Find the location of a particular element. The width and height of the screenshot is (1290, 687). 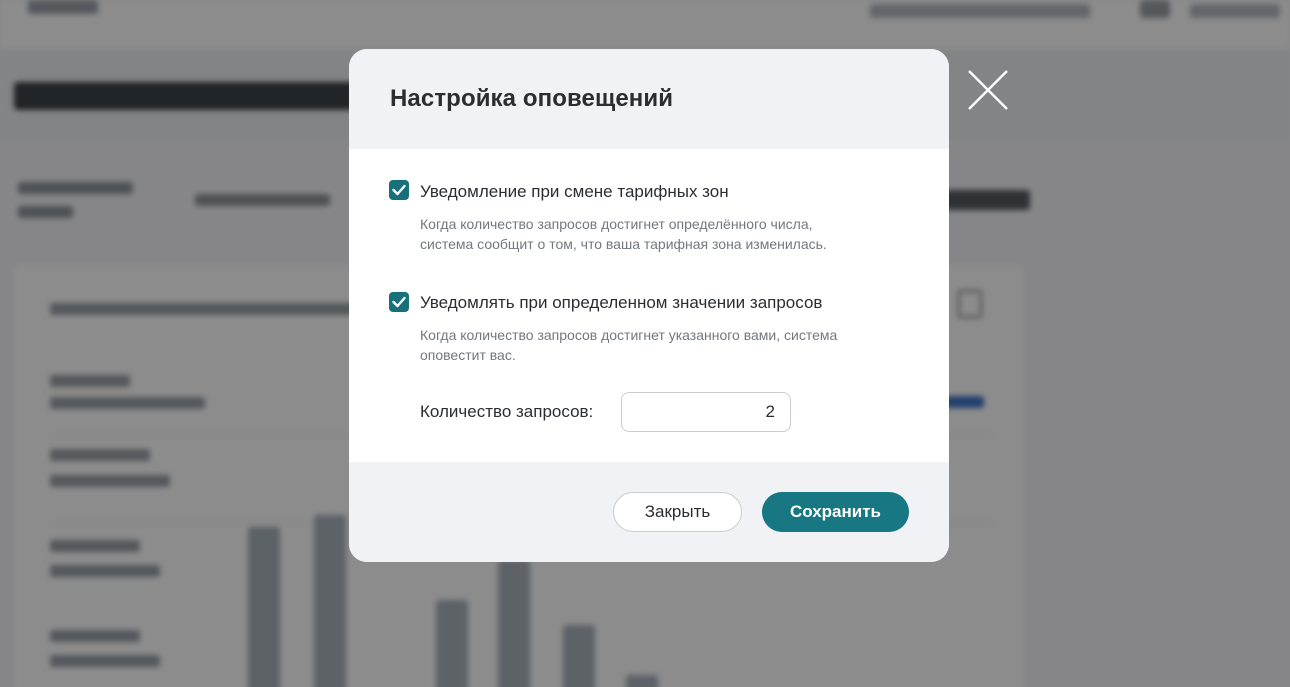

request-count-input is located at coordinates (706, 412).